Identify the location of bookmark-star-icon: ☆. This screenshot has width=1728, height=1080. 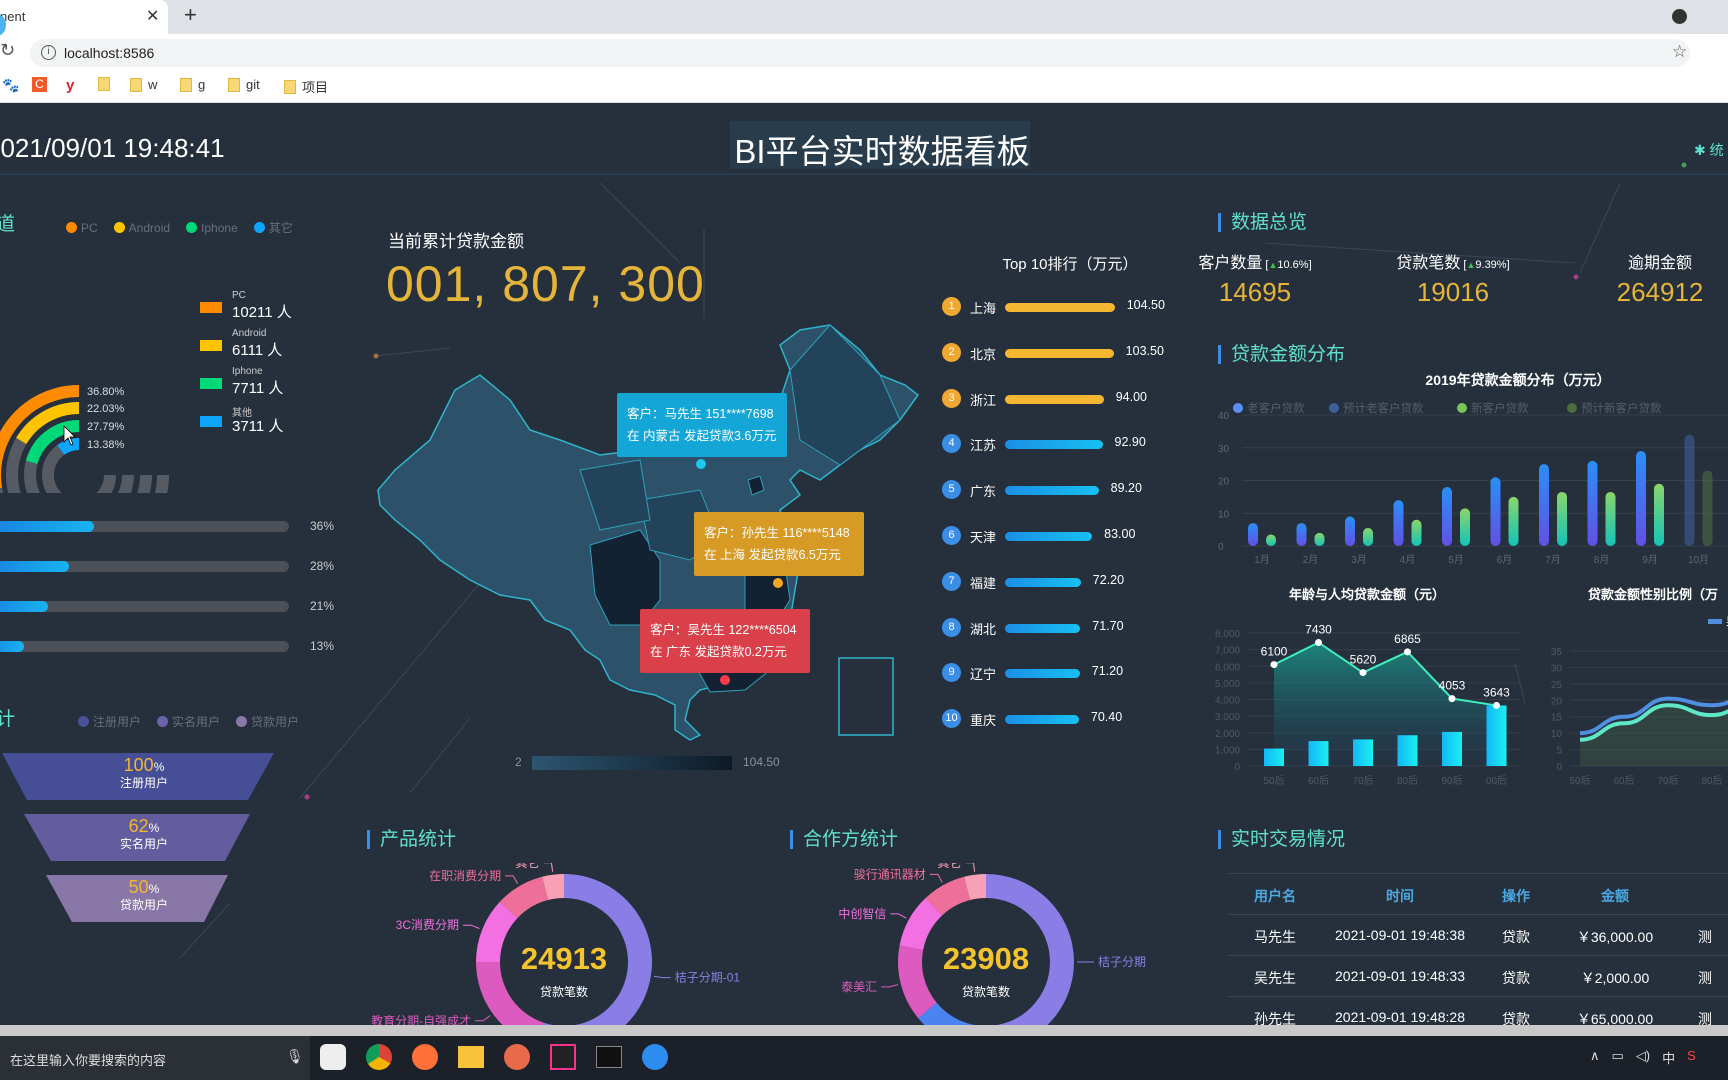
(1679, 52).